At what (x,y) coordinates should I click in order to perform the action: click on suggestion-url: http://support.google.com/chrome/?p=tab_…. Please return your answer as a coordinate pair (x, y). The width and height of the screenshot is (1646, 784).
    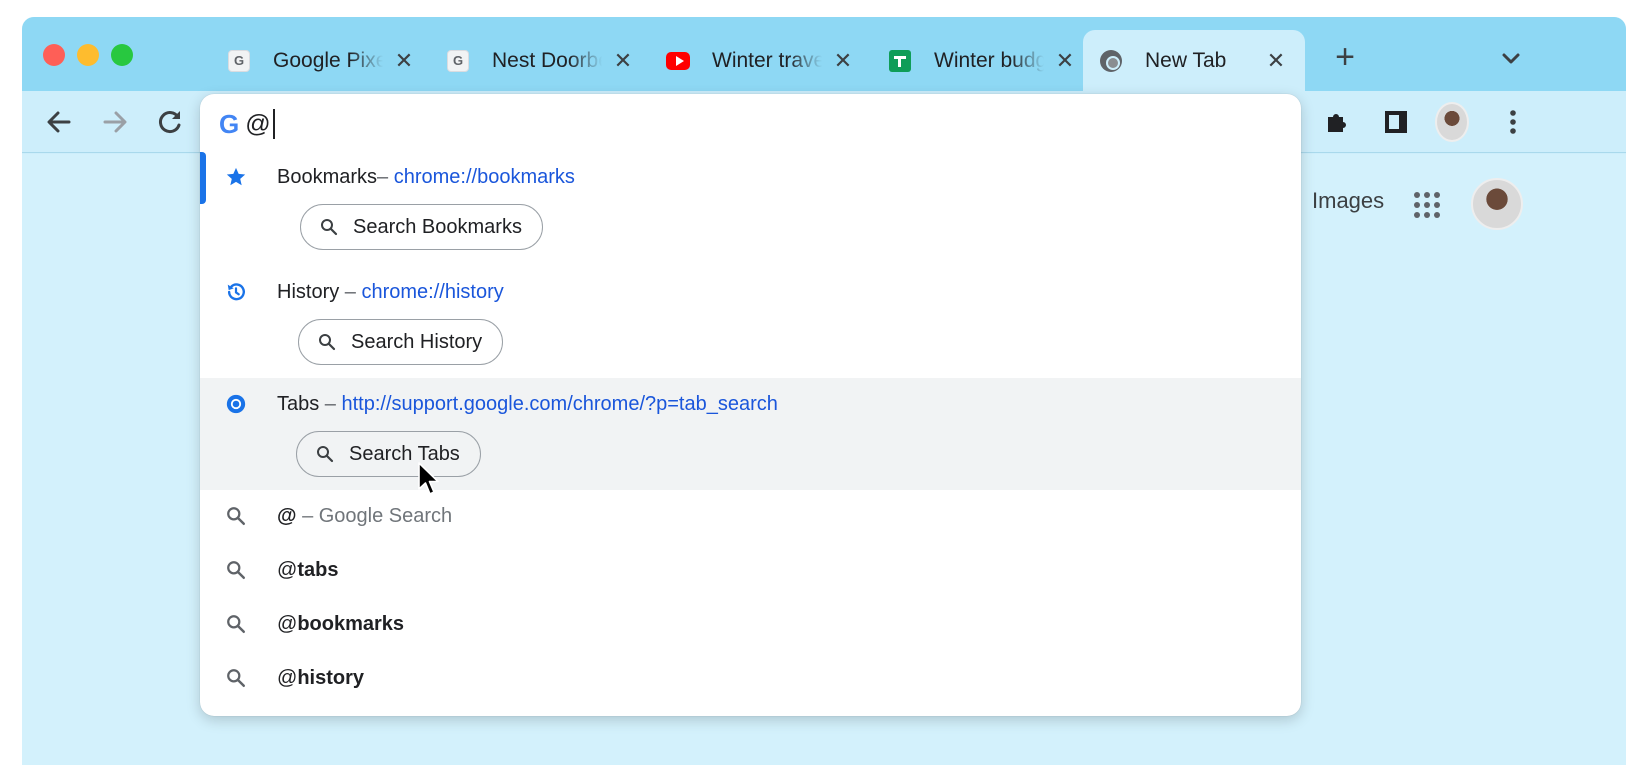
    Looking at the image, I should click on (559, 404).